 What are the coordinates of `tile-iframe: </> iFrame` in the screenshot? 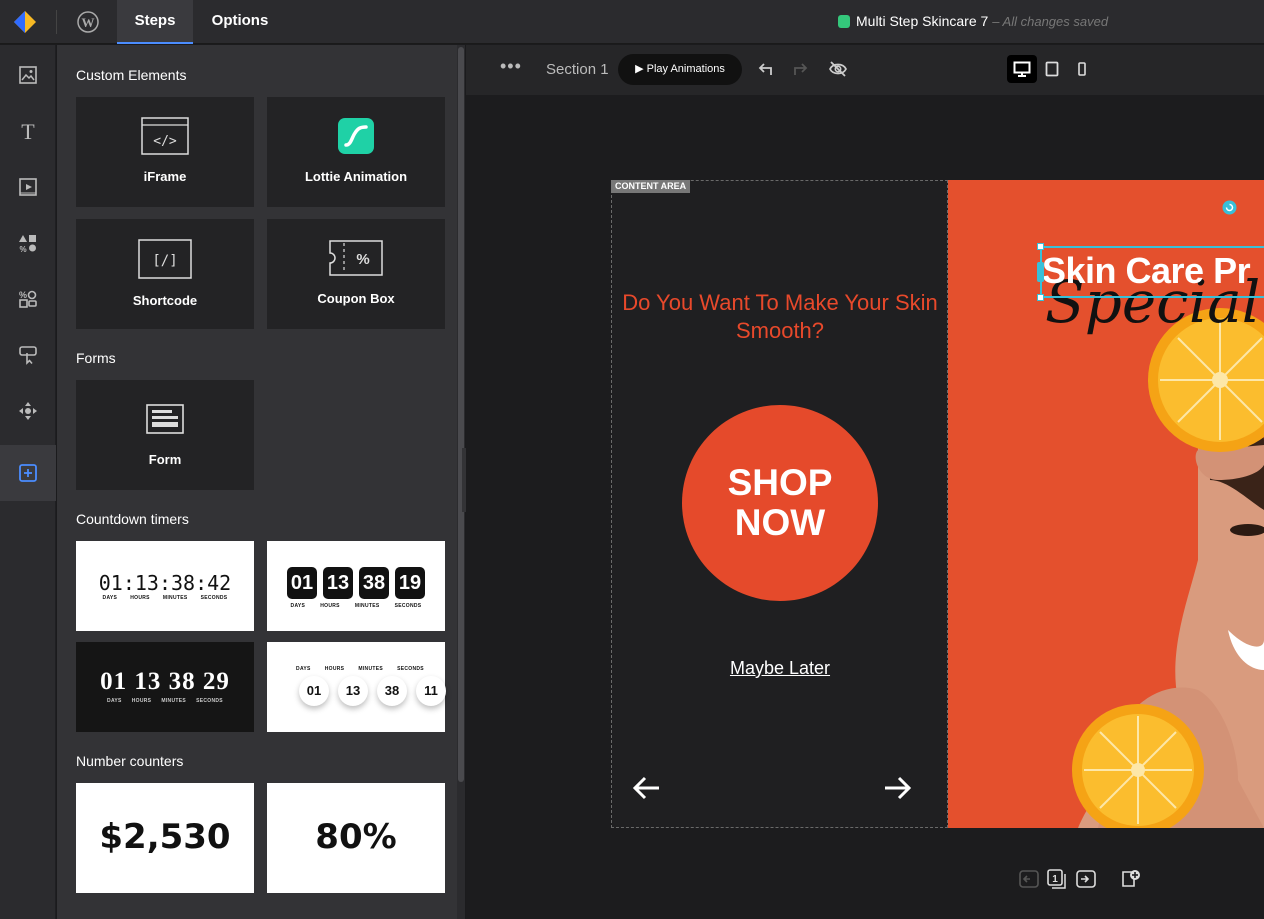 It's located at (165, 152).